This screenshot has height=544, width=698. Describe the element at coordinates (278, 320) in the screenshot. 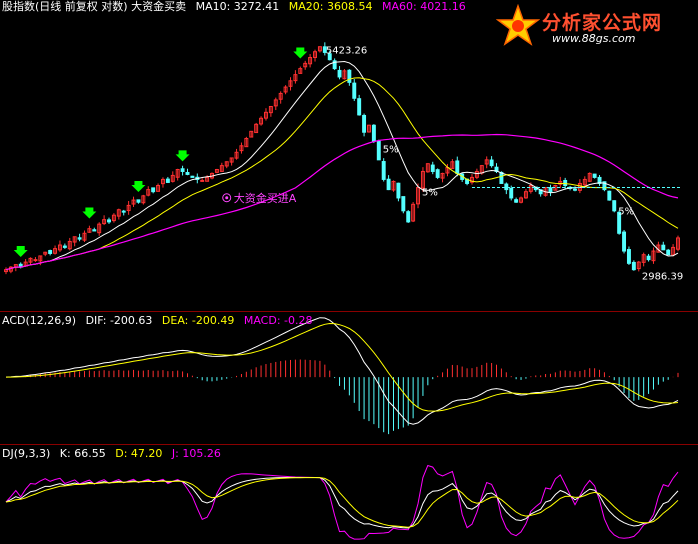

I see `macd-value: MACD: -0.28` at that location.